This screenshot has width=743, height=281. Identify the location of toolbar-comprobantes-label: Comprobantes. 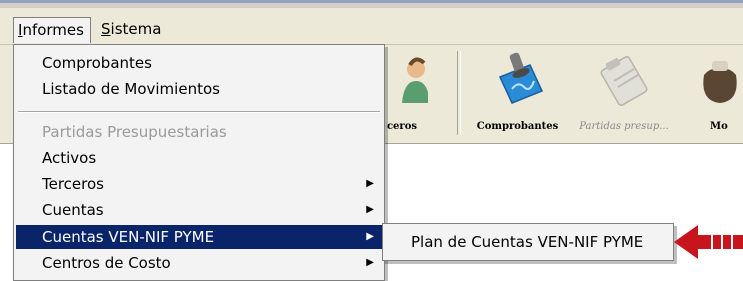
(517, 126).